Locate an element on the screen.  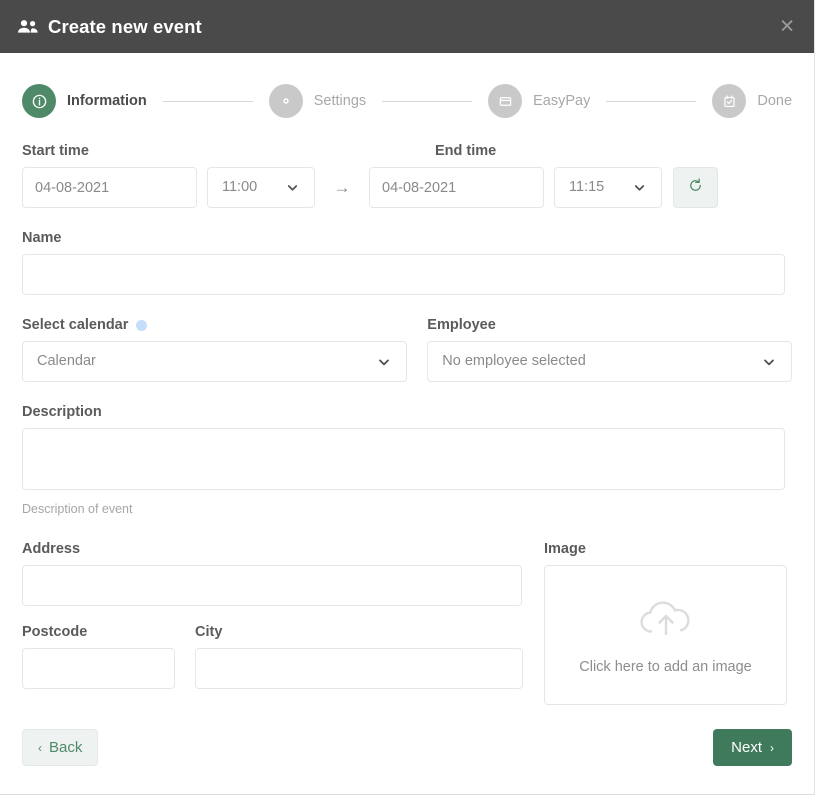
step-label-settings: Settings is located at coordinates (340, 101).